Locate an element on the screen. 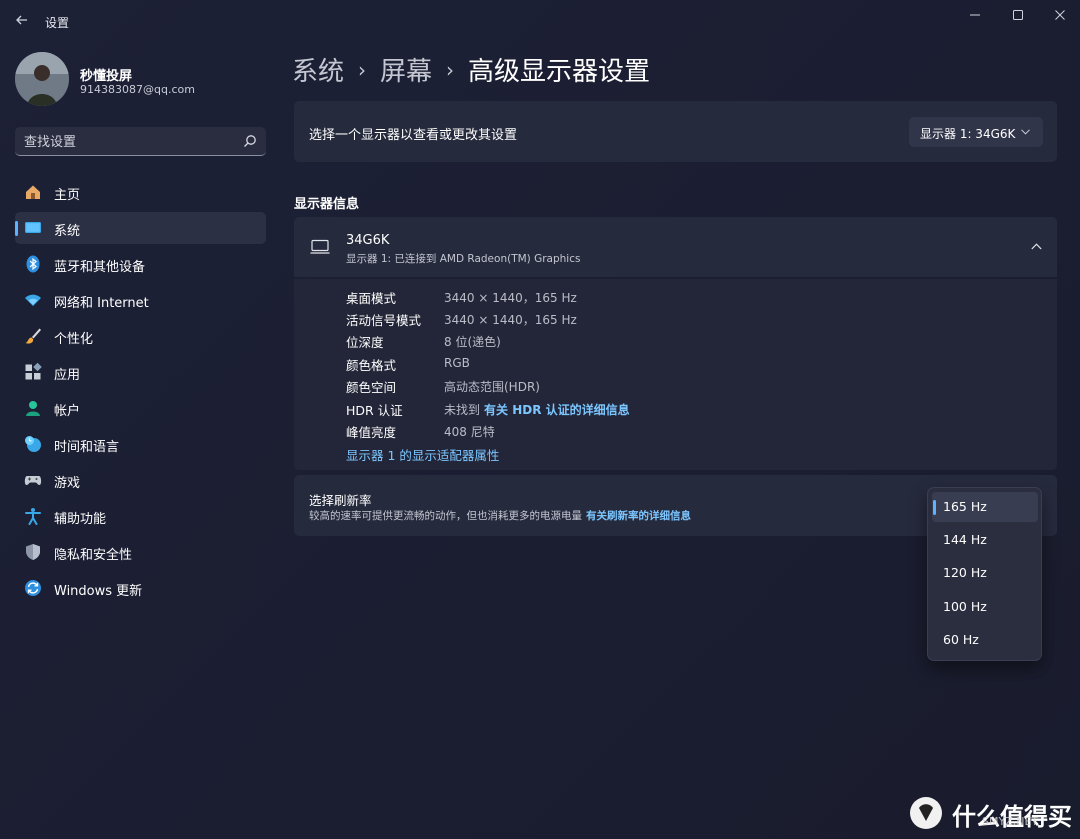  sidebar-item-gaming: 游戏 is located at coordinates (140, 480).